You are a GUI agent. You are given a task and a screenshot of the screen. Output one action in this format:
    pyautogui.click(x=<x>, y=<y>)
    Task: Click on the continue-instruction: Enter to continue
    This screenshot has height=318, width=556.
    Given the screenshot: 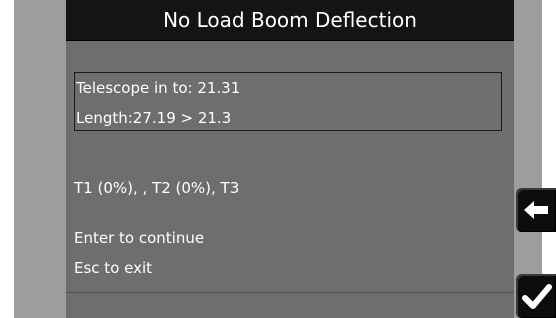 What is the action you would take?
    pyautogui.click(x=139, y=238)
    